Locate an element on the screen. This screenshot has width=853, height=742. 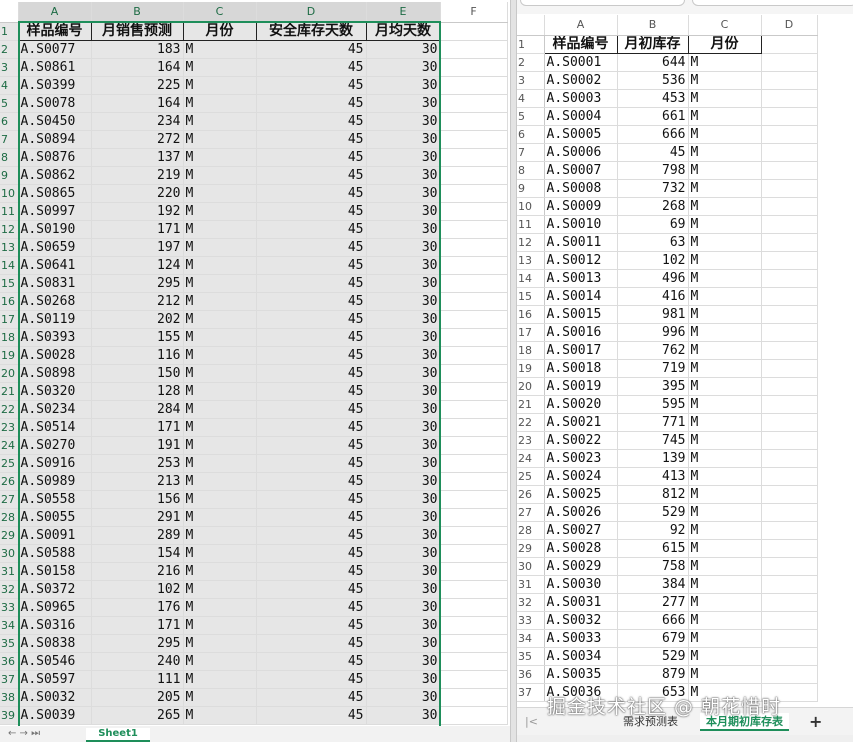
row-number: 4 is located at coordinates (531, 98).